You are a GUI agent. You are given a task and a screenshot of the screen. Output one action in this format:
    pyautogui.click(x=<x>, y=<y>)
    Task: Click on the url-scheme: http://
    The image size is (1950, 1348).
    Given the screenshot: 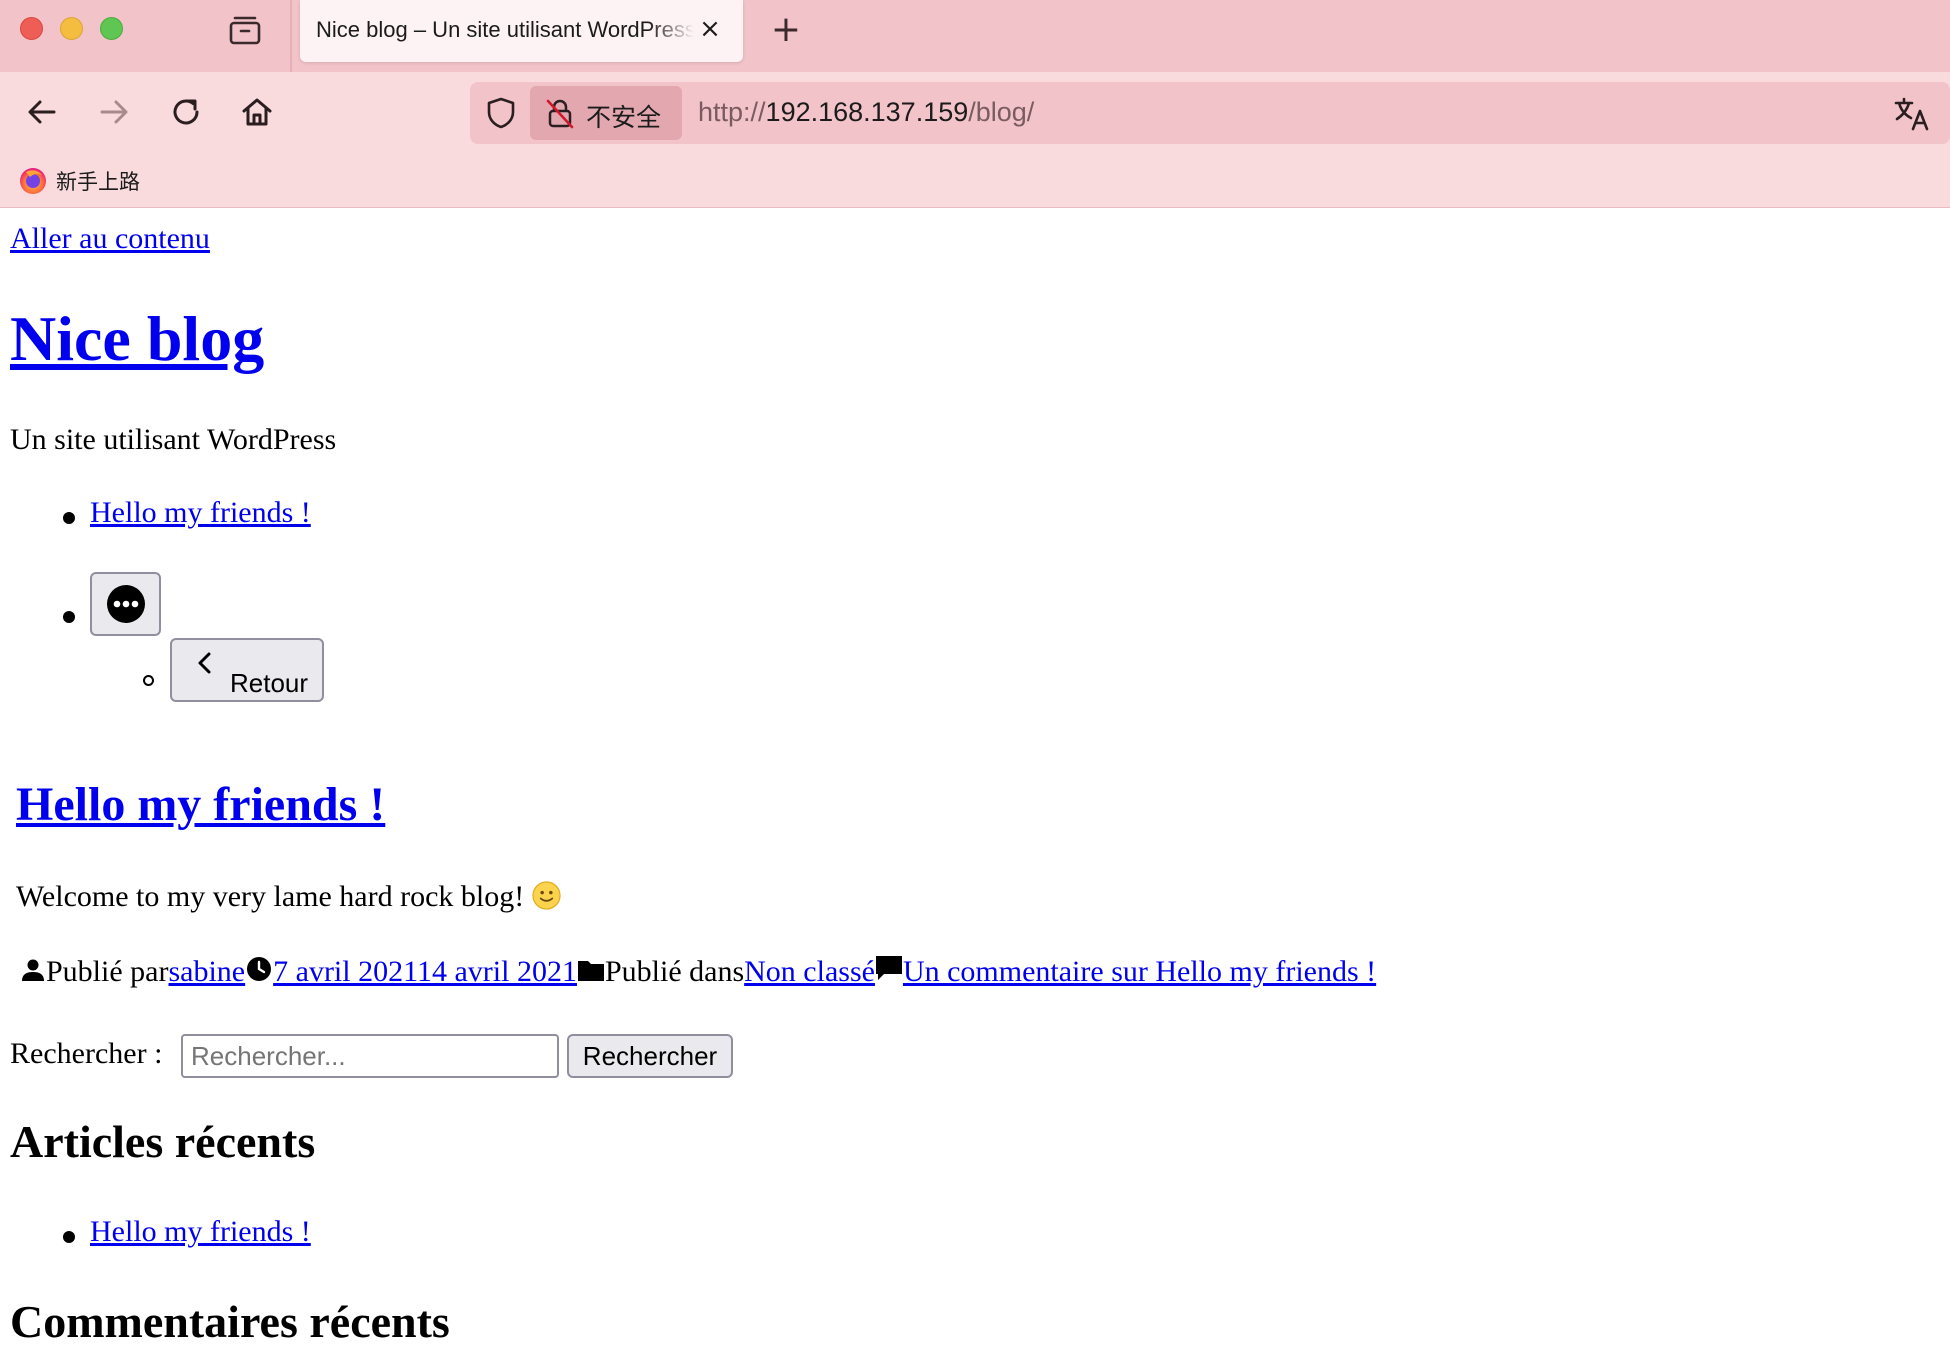 What is the action you would take?
    pyautogui.click(x=732, y=112)
    